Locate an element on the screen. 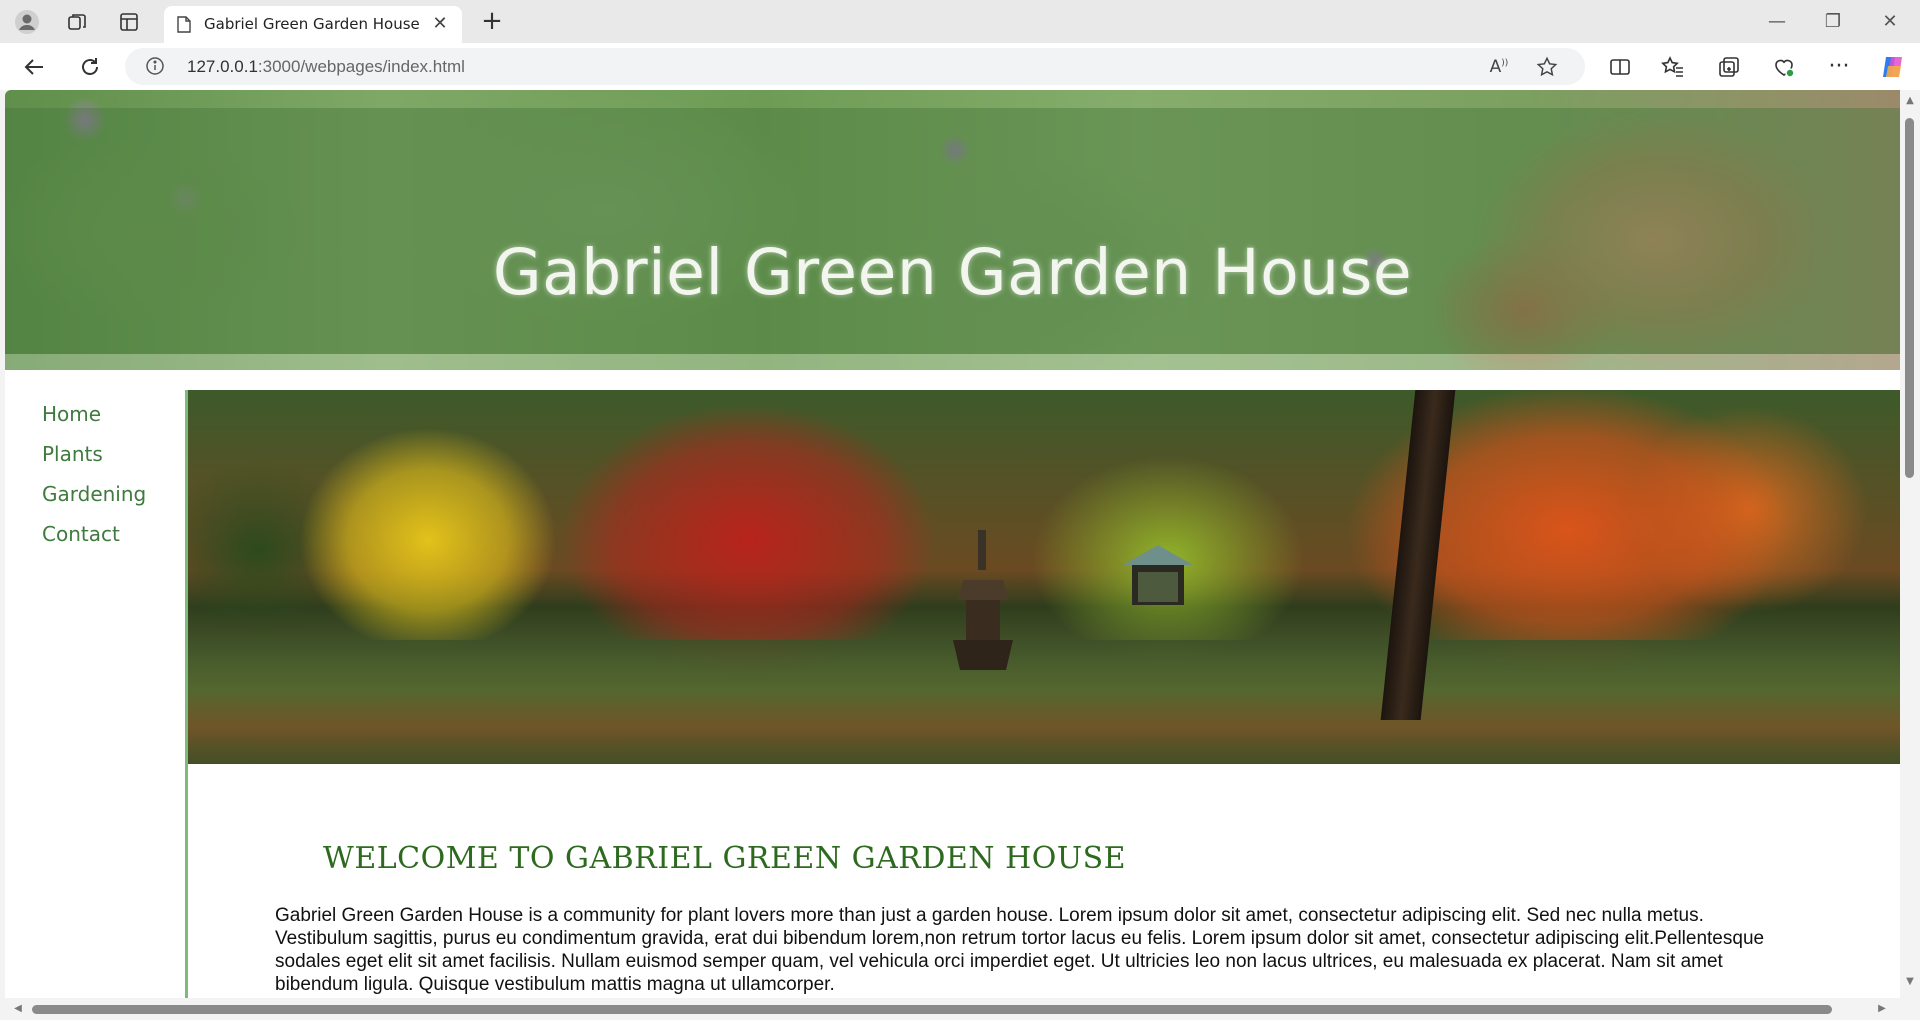 This screenshot has height=1020, width=1920. browser-essentials-icon is located at coordinates (1784, 67).